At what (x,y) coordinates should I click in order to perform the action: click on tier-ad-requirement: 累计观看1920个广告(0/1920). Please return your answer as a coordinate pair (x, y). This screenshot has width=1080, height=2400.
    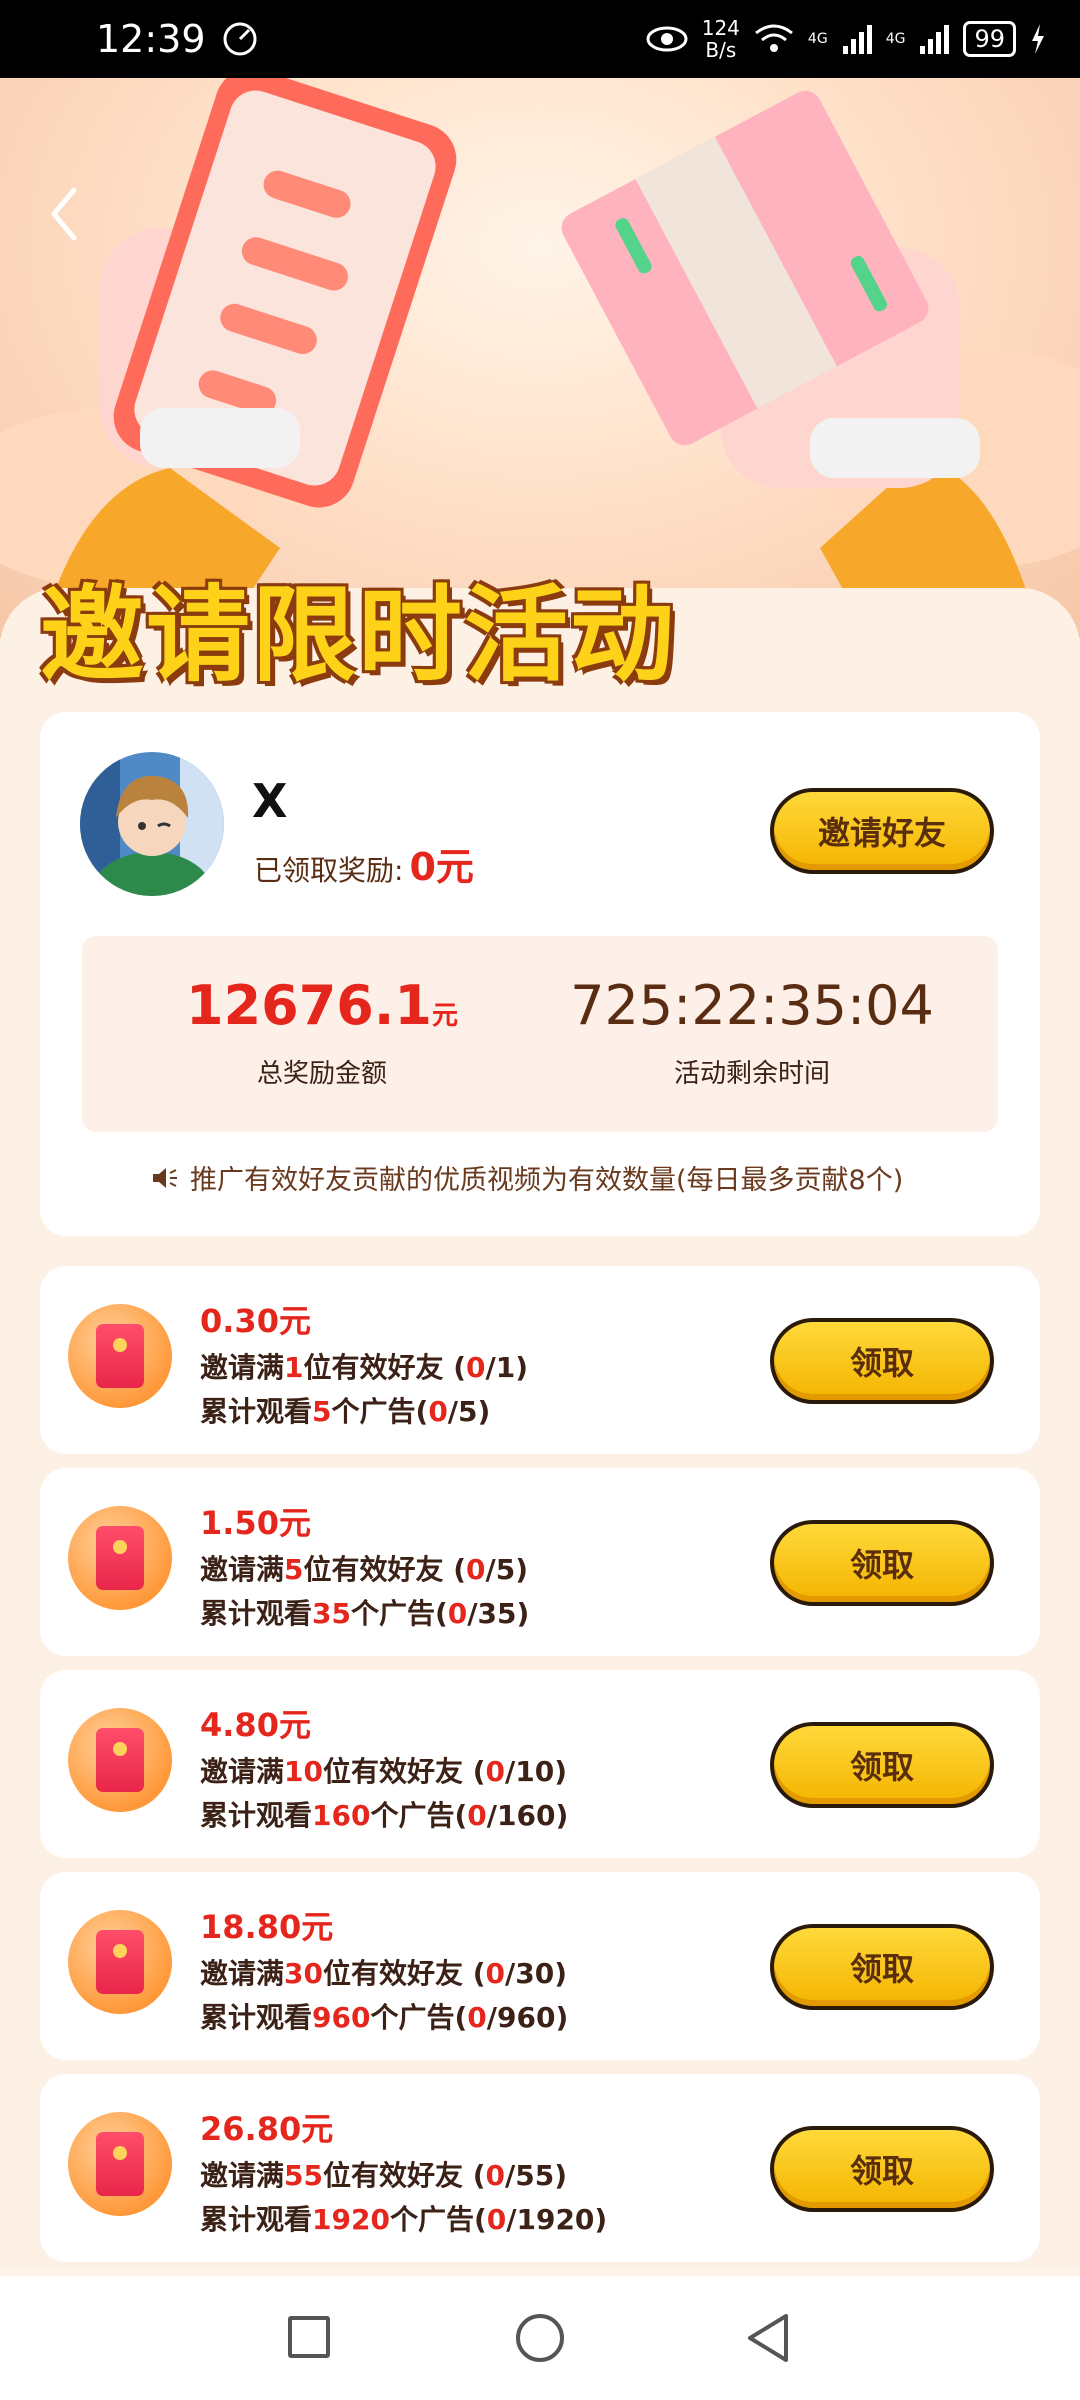
    Looking at the image, I should click on (403, 2218).